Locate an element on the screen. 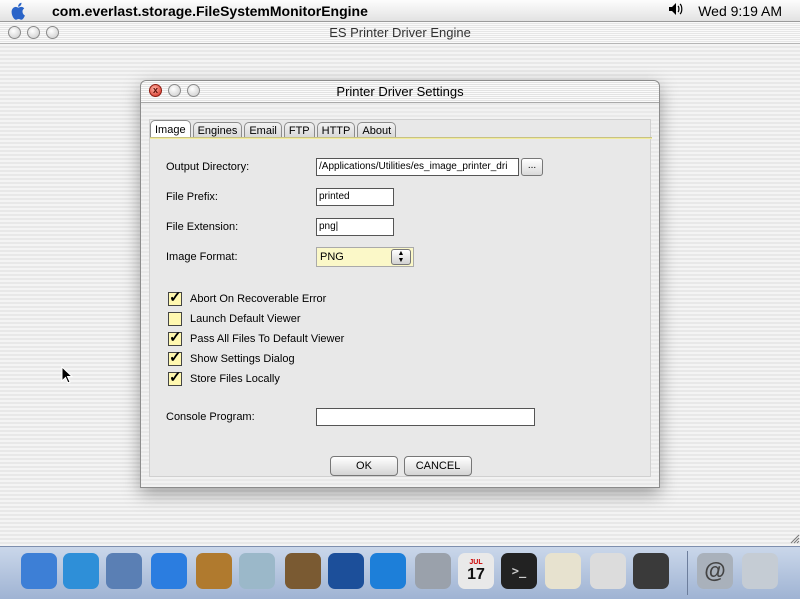 The height and width of the screenshot is (599, 800). printer-icon is located at coordinates (608, 571).